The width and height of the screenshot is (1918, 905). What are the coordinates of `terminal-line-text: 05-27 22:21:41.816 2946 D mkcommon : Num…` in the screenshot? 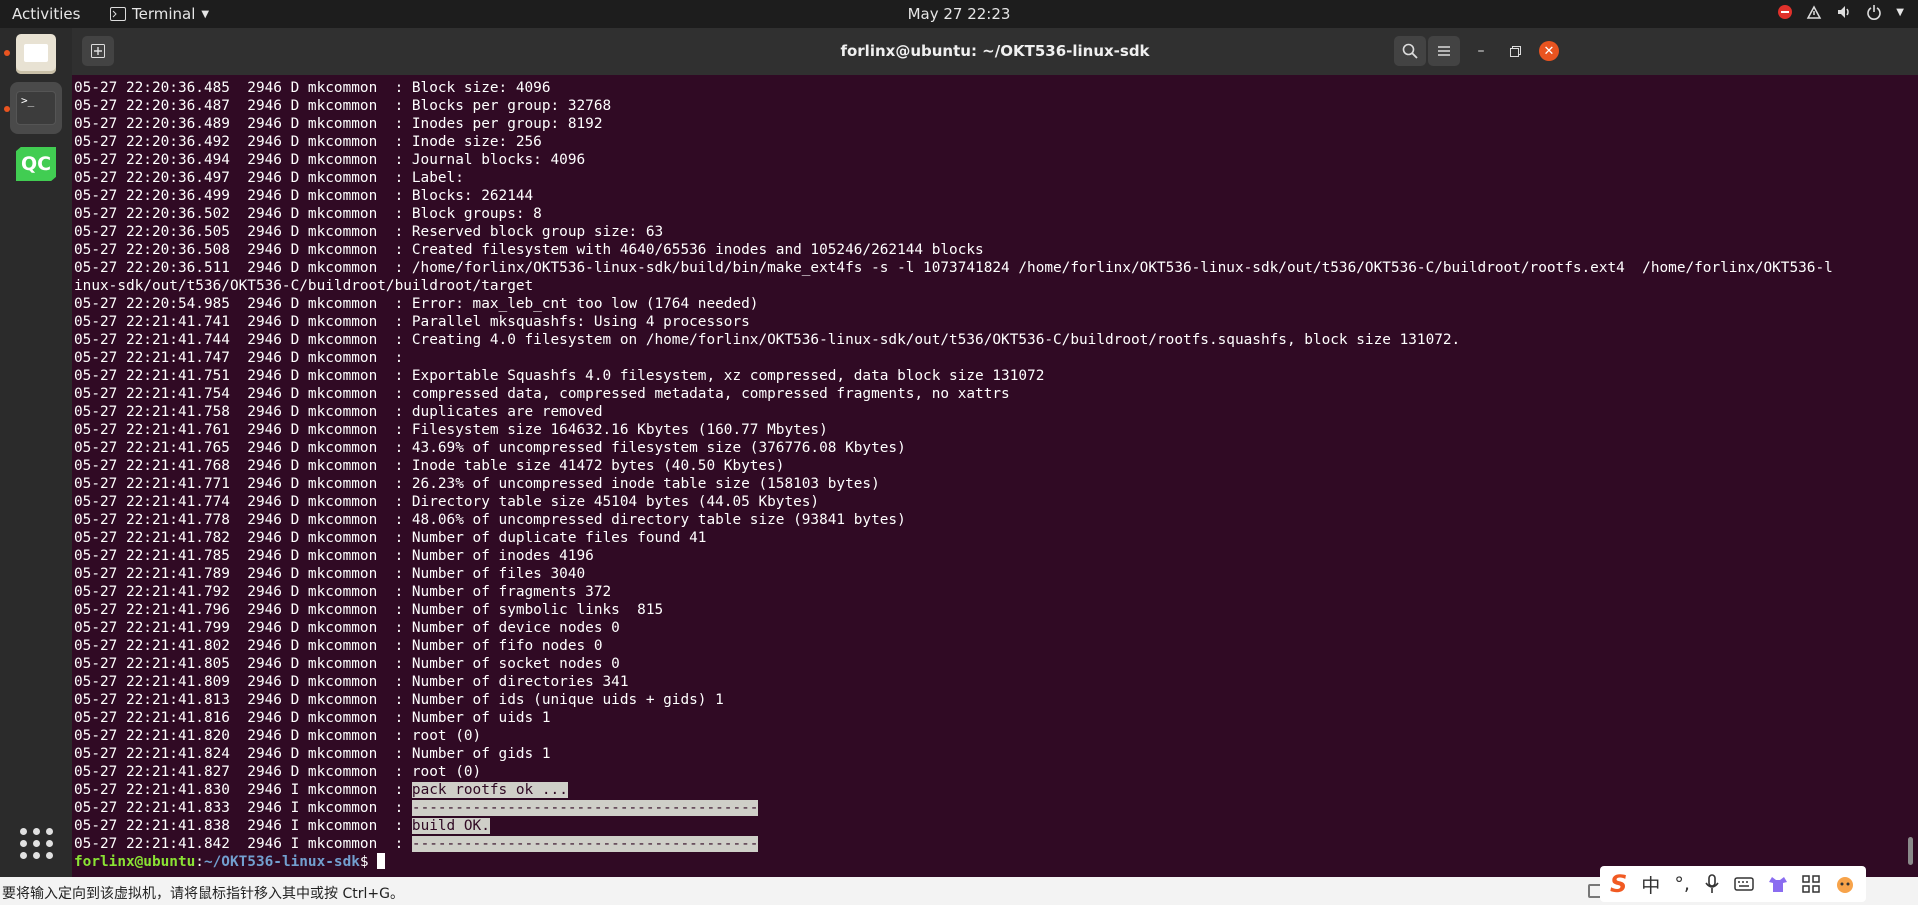 It's located at (312, 718).